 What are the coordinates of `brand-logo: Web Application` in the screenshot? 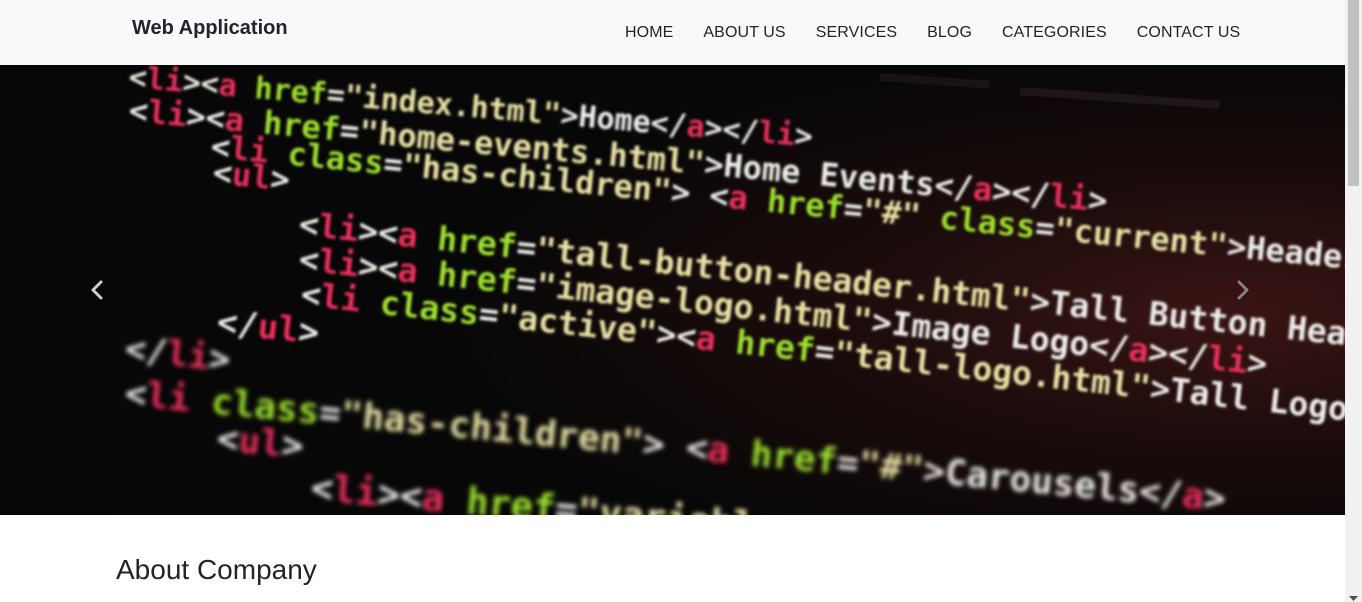 It's located at (210, 28).